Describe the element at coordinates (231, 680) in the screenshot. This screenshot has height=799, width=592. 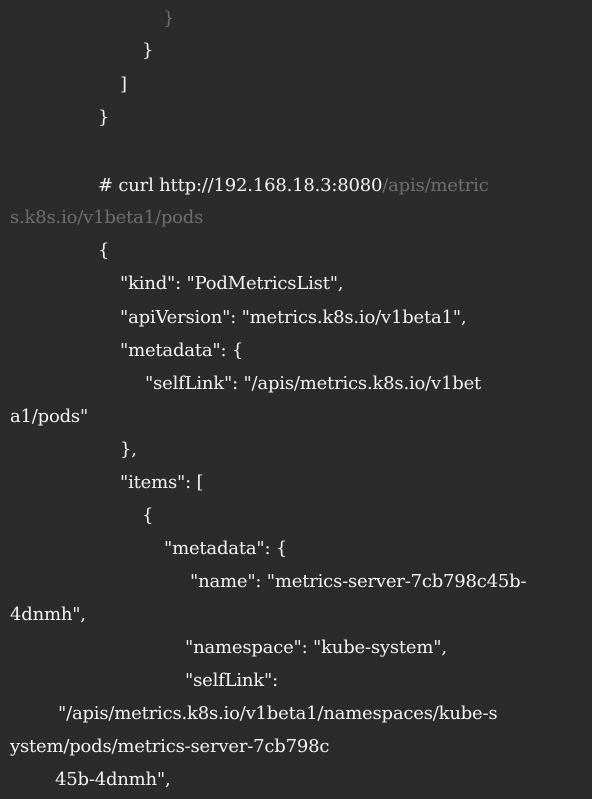
I see `json-item-selflink-line: "selfLink":` at that location.